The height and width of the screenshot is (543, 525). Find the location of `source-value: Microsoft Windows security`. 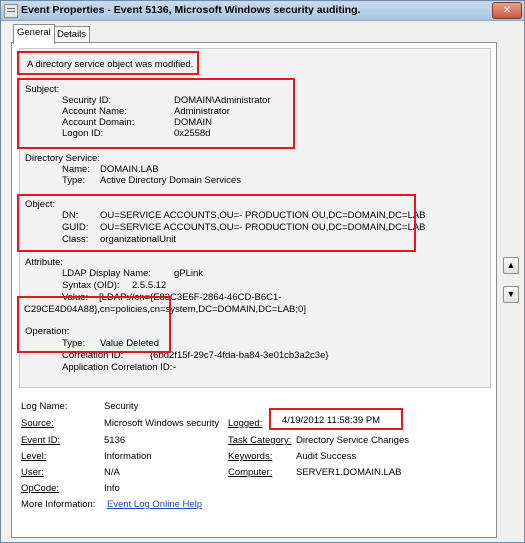

source-value: Microsoft Windows security is located at coordinates (162, 423).